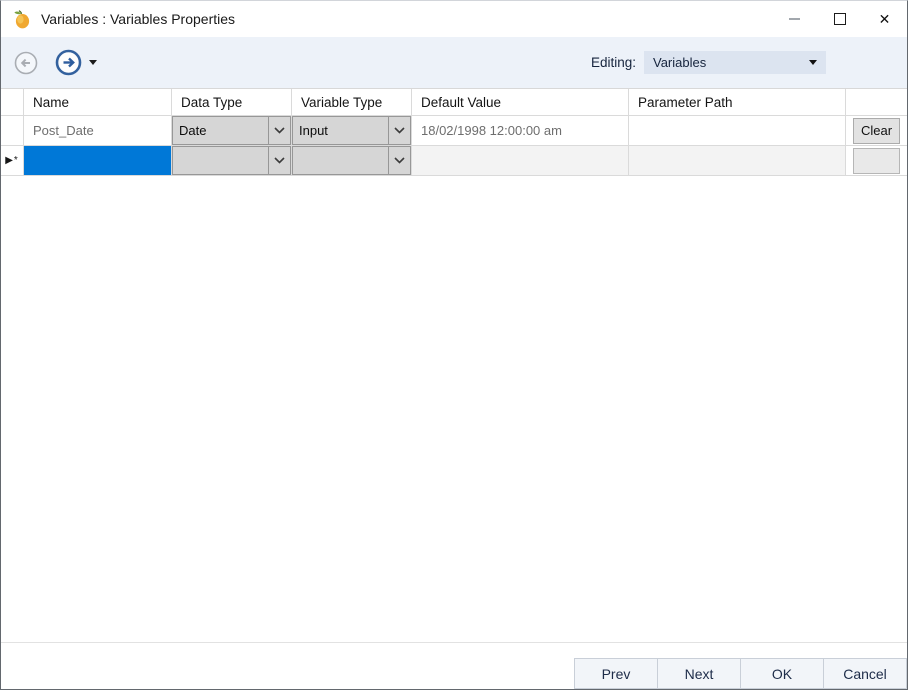 This screenshot has width=908, height=690. I want to click on footer-buttons: Prev Next OK Cancel, so click(740, 673).